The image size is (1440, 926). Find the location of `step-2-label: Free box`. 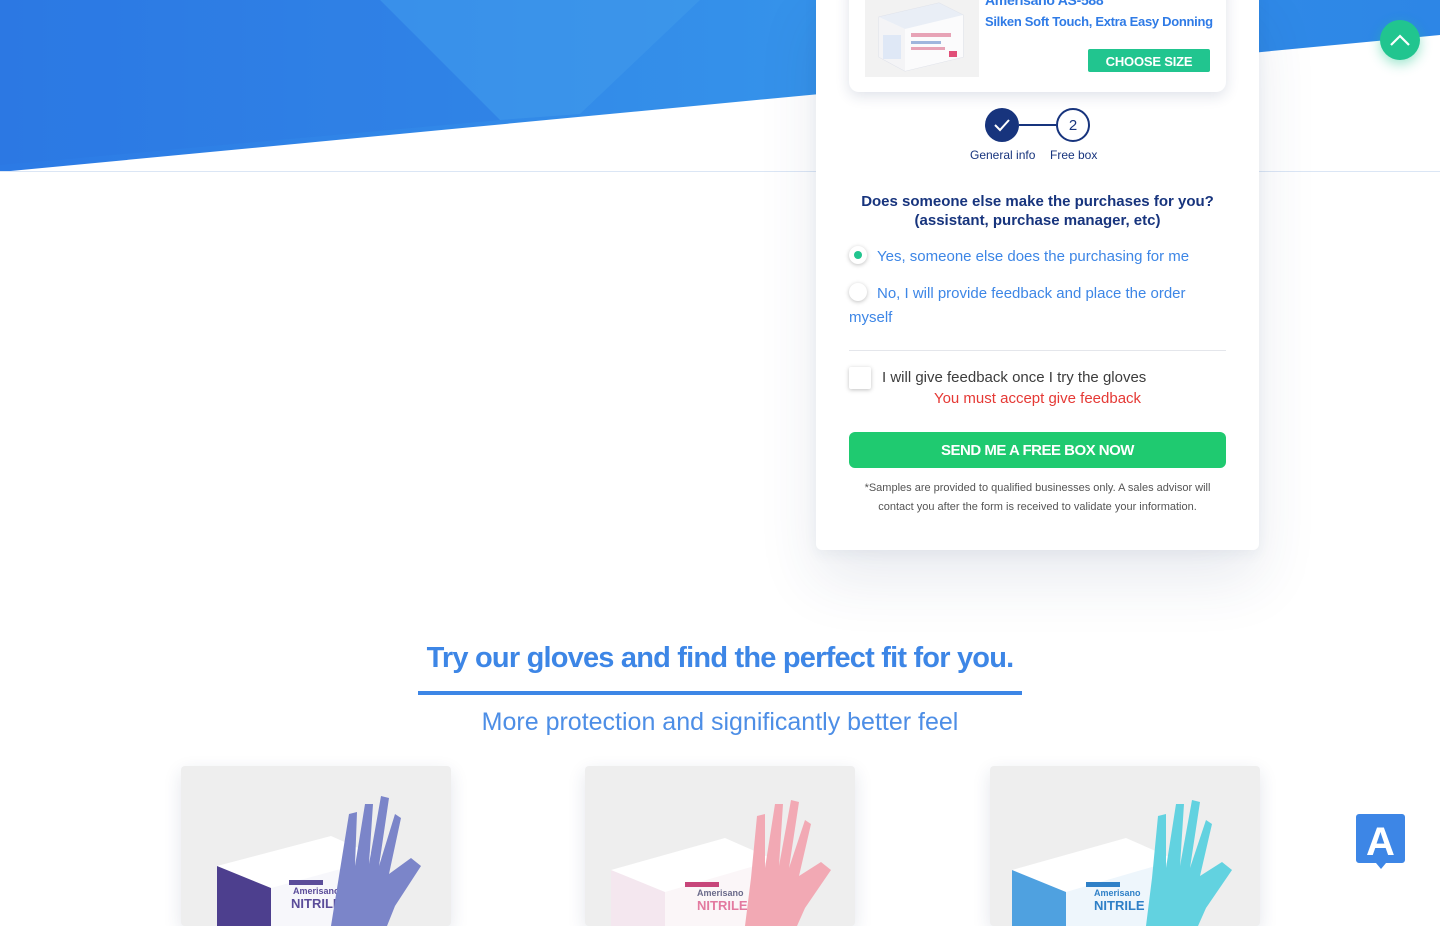

step-2-label: Free box is located at coordinates (1074, 155).